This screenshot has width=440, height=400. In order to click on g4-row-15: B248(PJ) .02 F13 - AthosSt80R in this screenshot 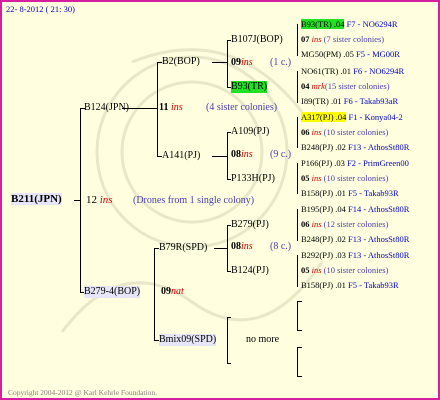, I will do `click(355, 239)`.